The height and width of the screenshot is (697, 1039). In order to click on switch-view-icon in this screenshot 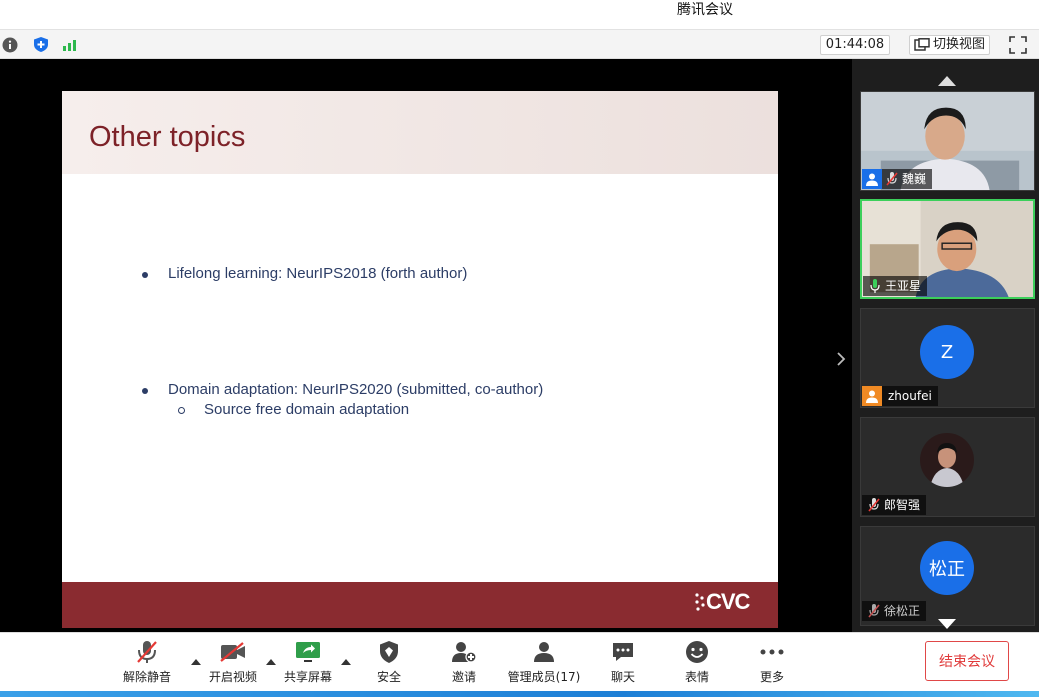, I will do `click(922, 44)`.